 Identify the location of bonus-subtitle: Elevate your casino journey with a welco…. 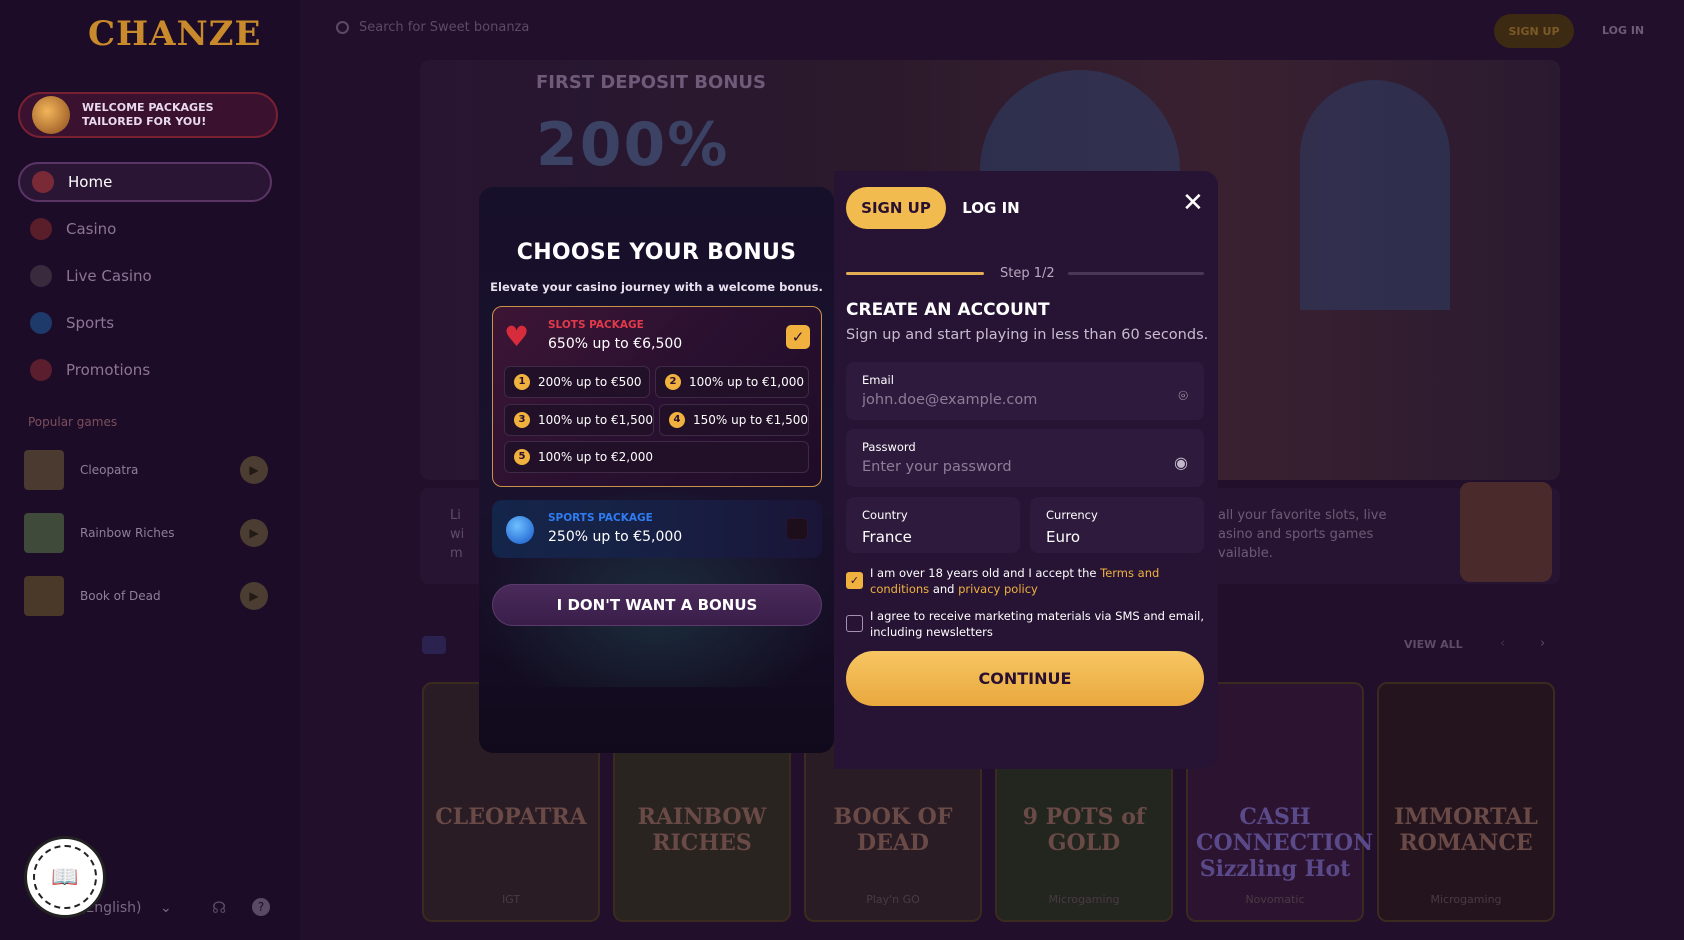
(656, 287).